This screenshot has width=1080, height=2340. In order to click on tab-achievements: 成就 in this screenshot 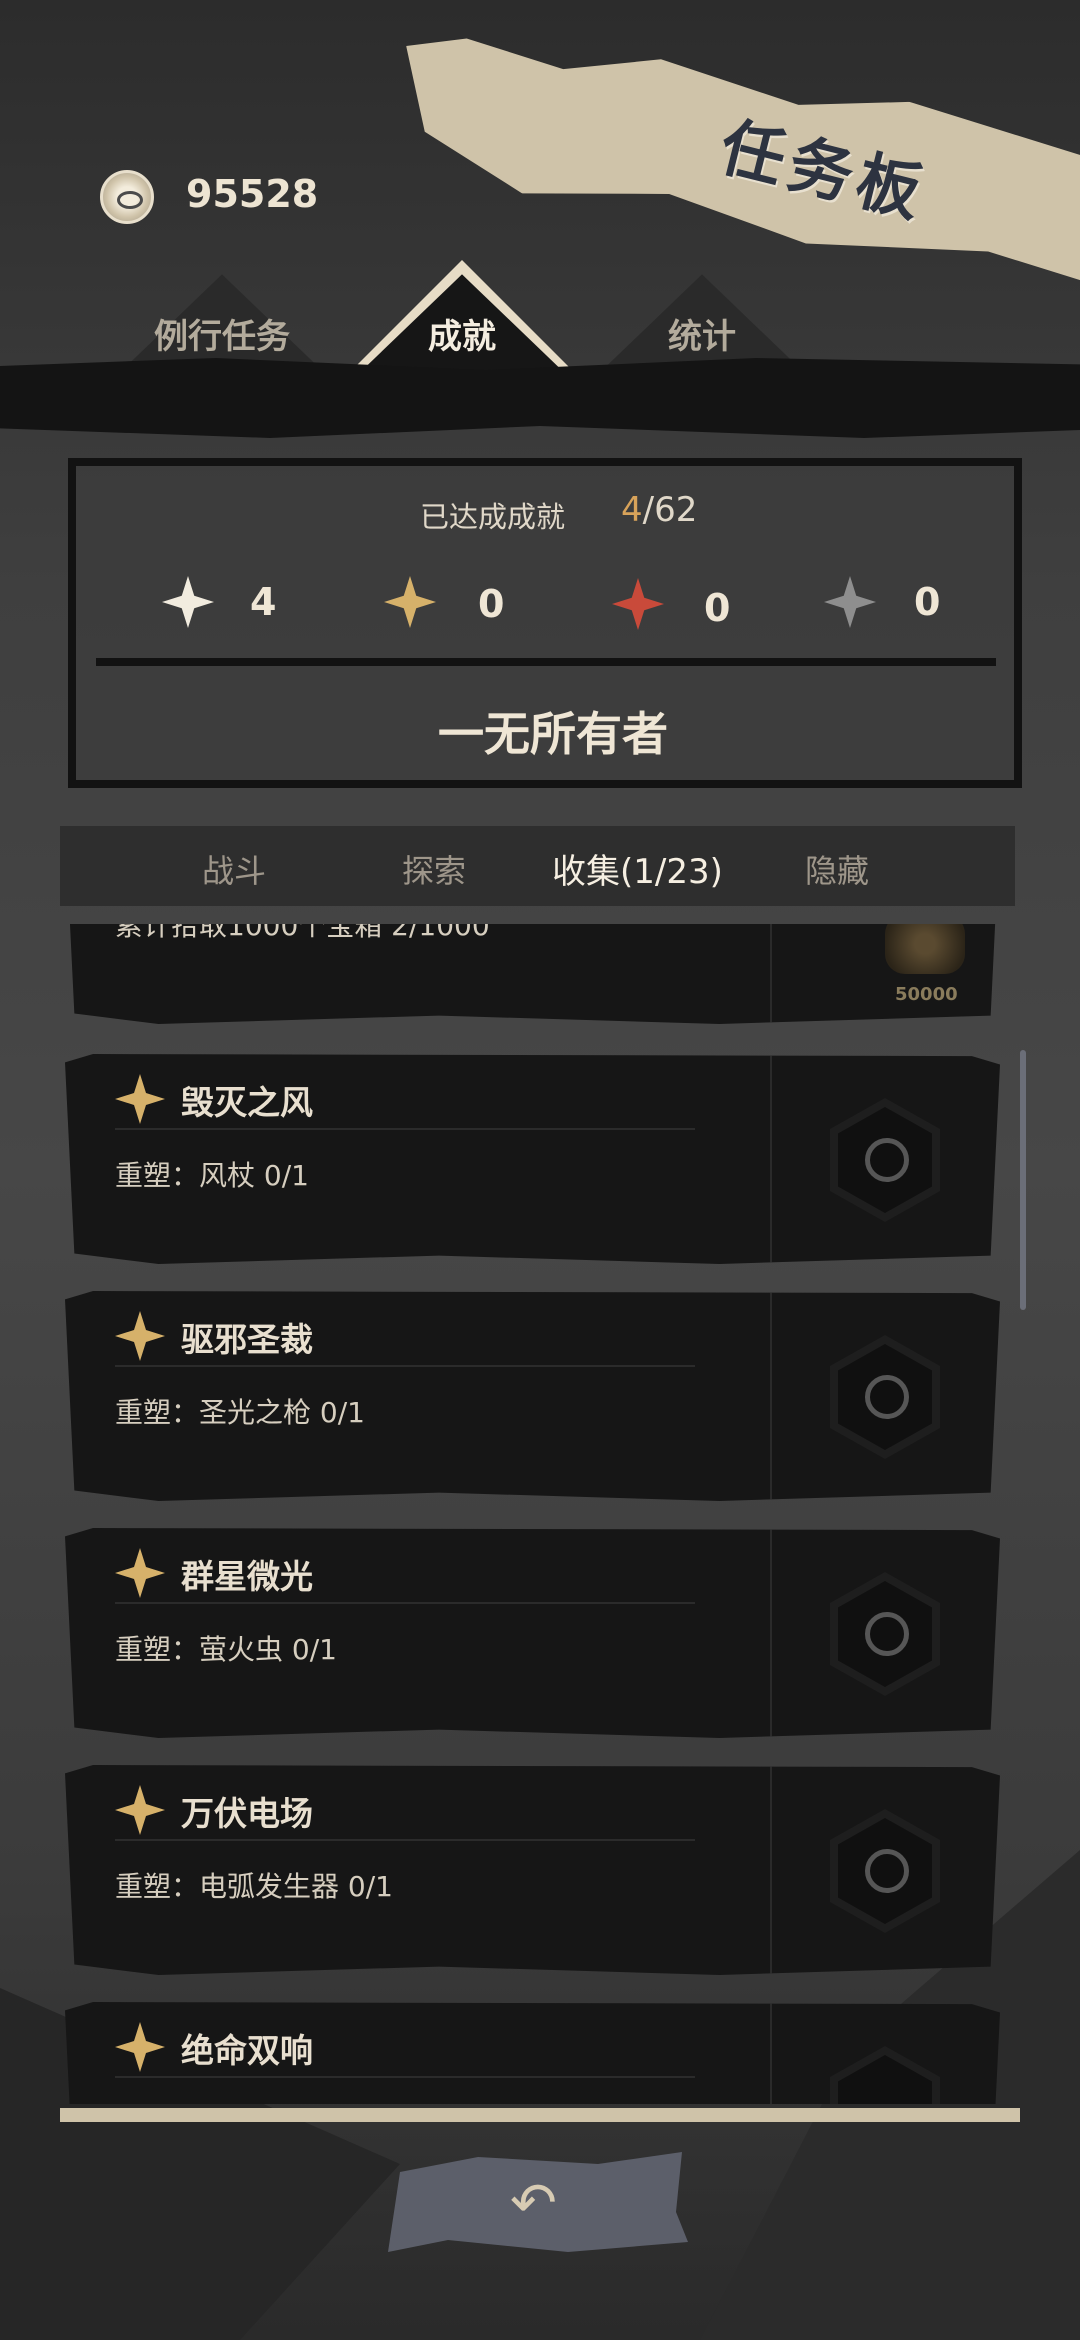, I will do `click(462, 320)`.